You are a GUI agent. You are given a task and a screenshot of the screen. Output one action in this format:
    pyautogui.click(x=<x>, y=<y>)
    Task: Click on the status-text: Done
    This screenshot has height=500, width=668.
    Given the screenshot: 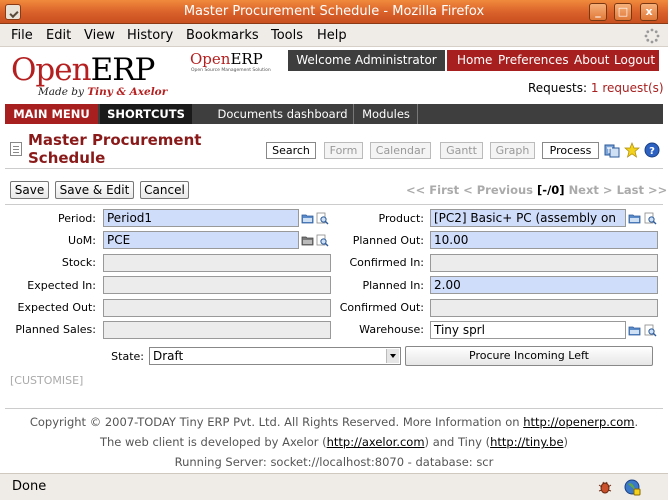 What is the action you would take?
    pyautogui.click(x=29, y=486)
    